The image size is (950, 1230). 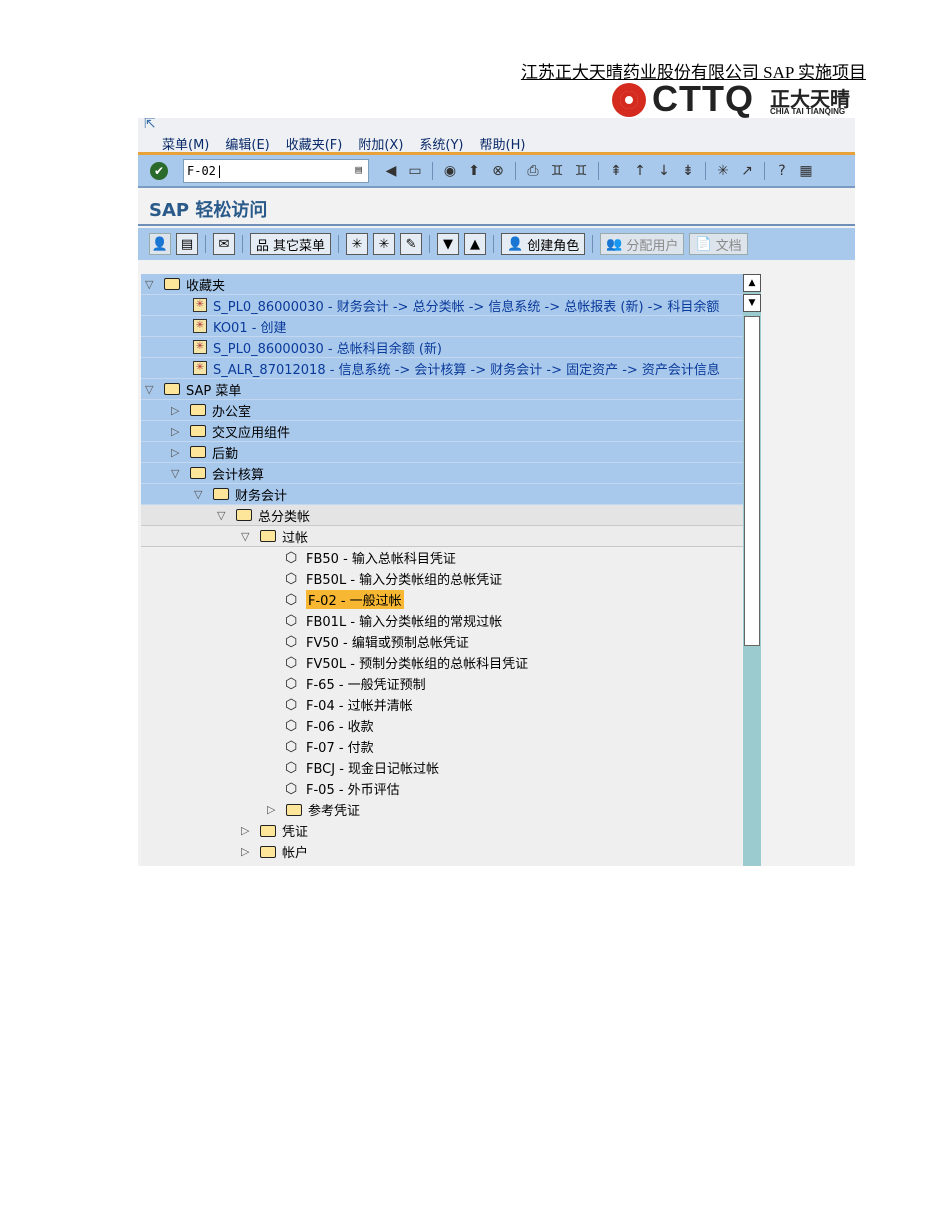 I want to click on tree-node: ▷ 帐户, so click(x=442, y=851).